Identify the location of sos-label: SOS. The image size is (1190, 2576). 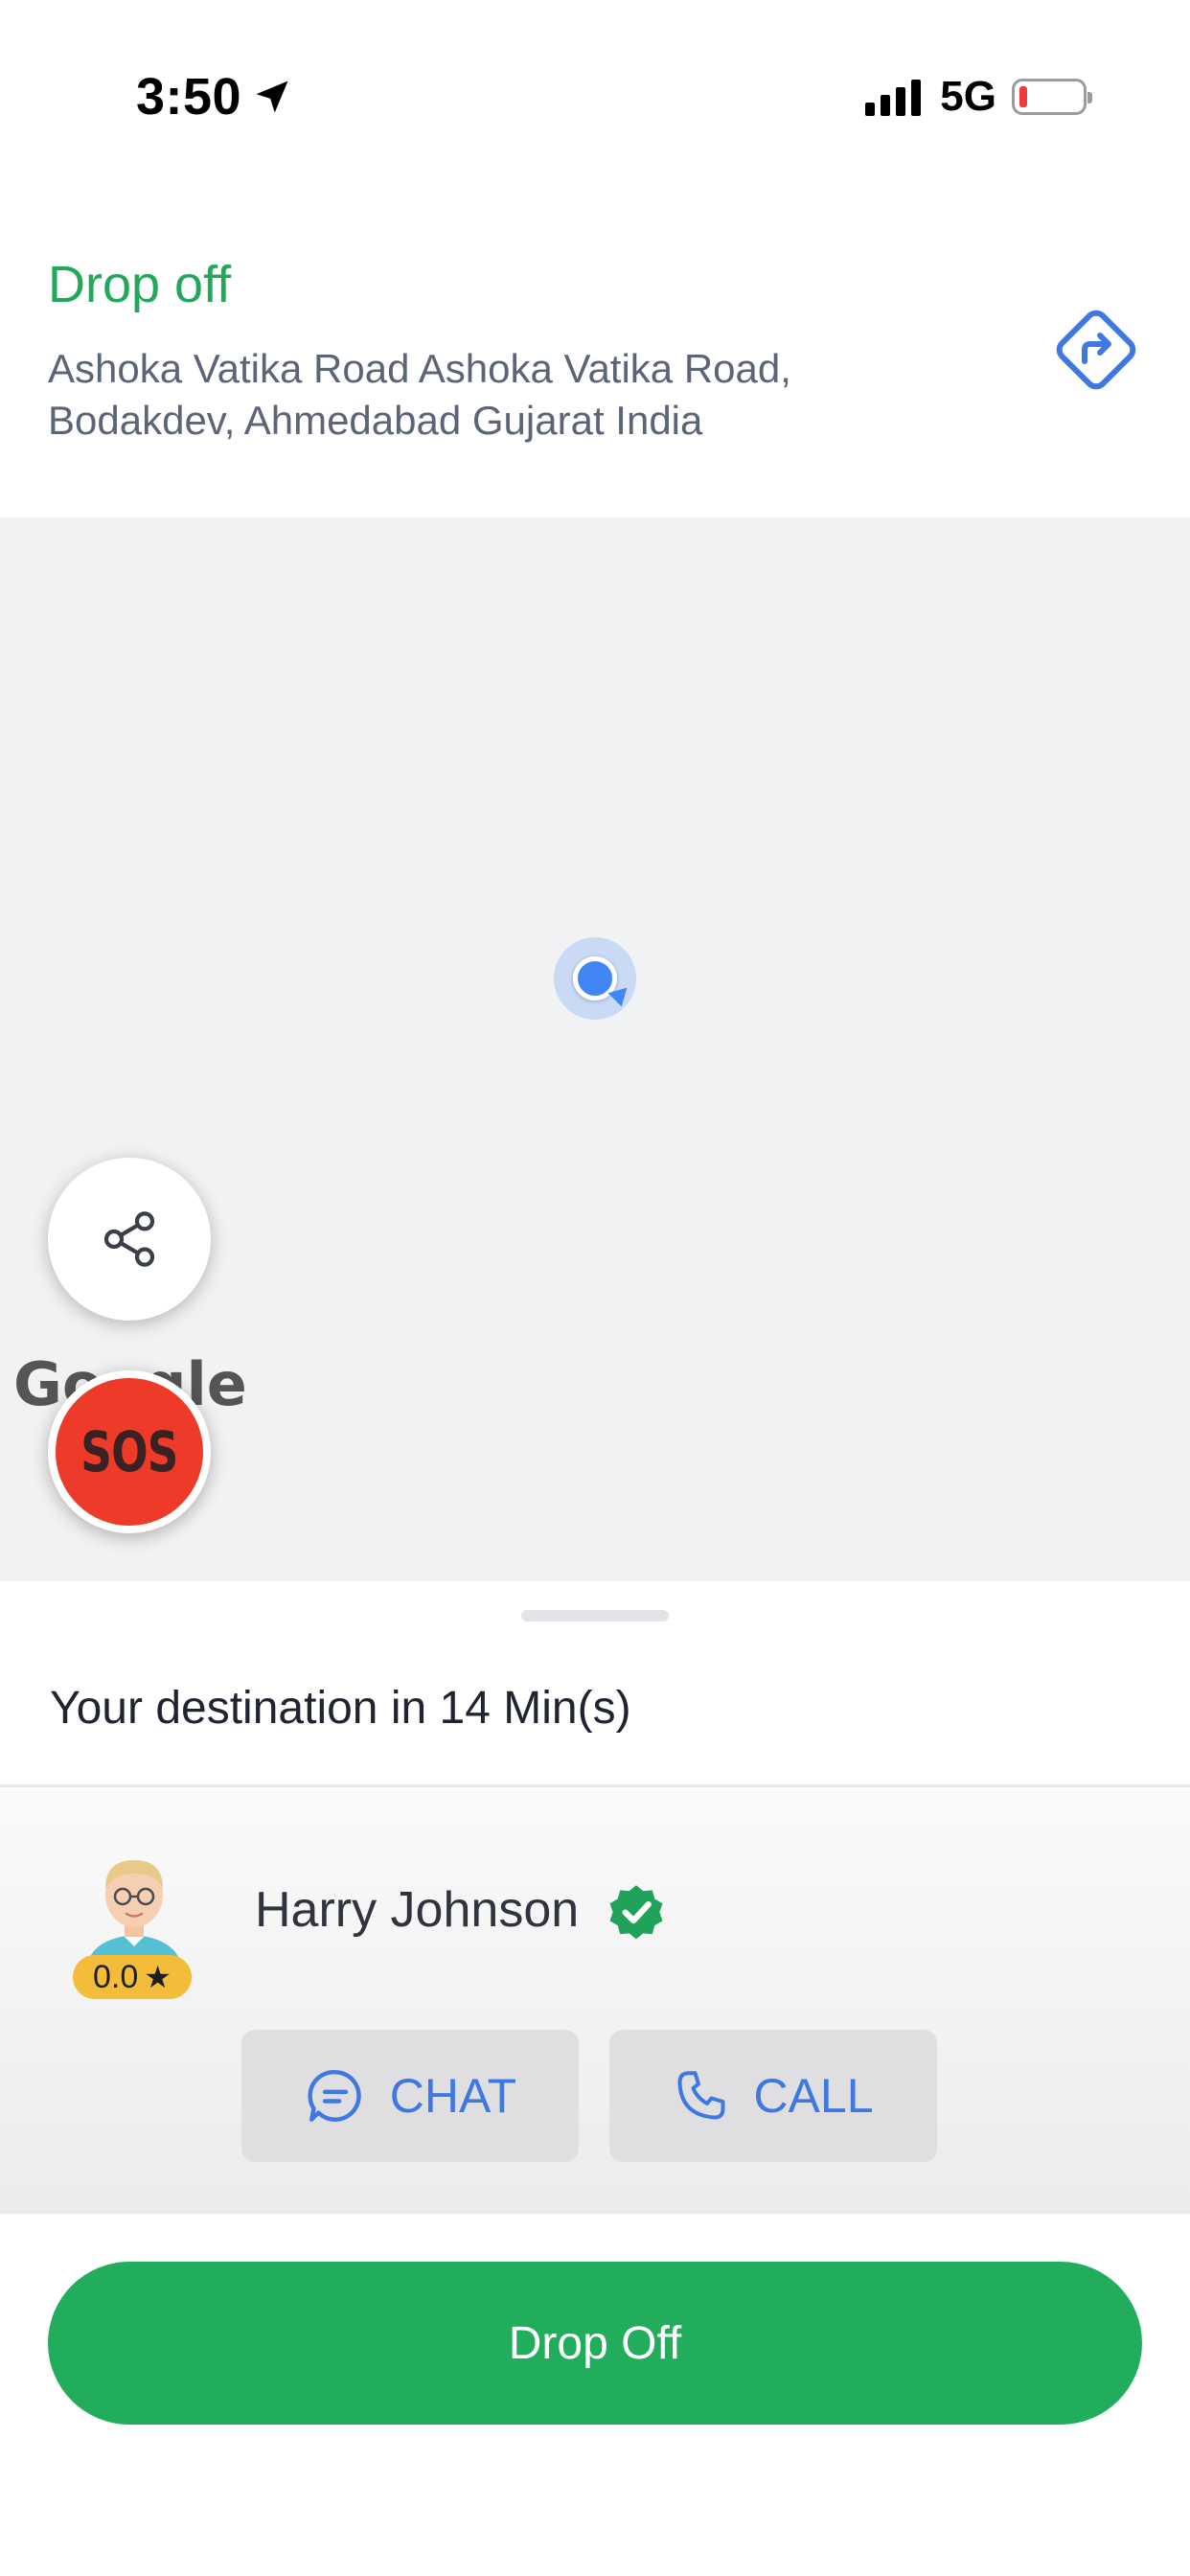
(129, 1451).